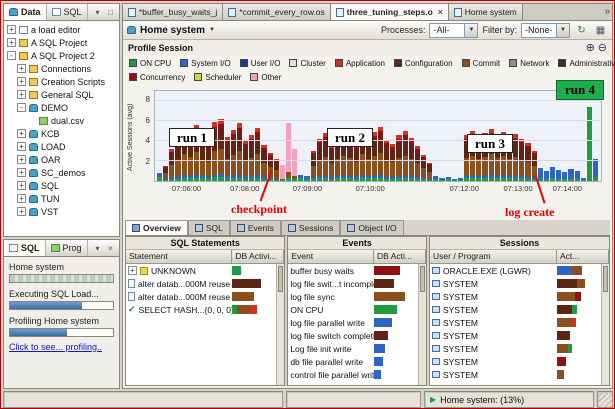 The width and height of the screenshot is (615, 409). I want to click on table-row: log file parallel write, so click(357, 322).